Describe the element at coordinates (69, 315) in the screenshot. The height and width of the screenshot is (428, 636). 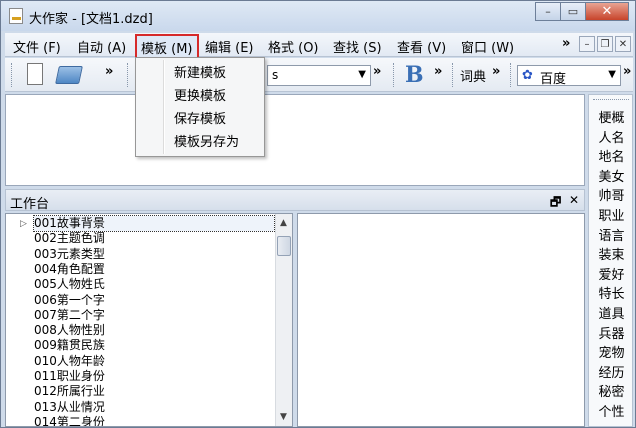
I see `tree-item: 007第二个字` at that location.